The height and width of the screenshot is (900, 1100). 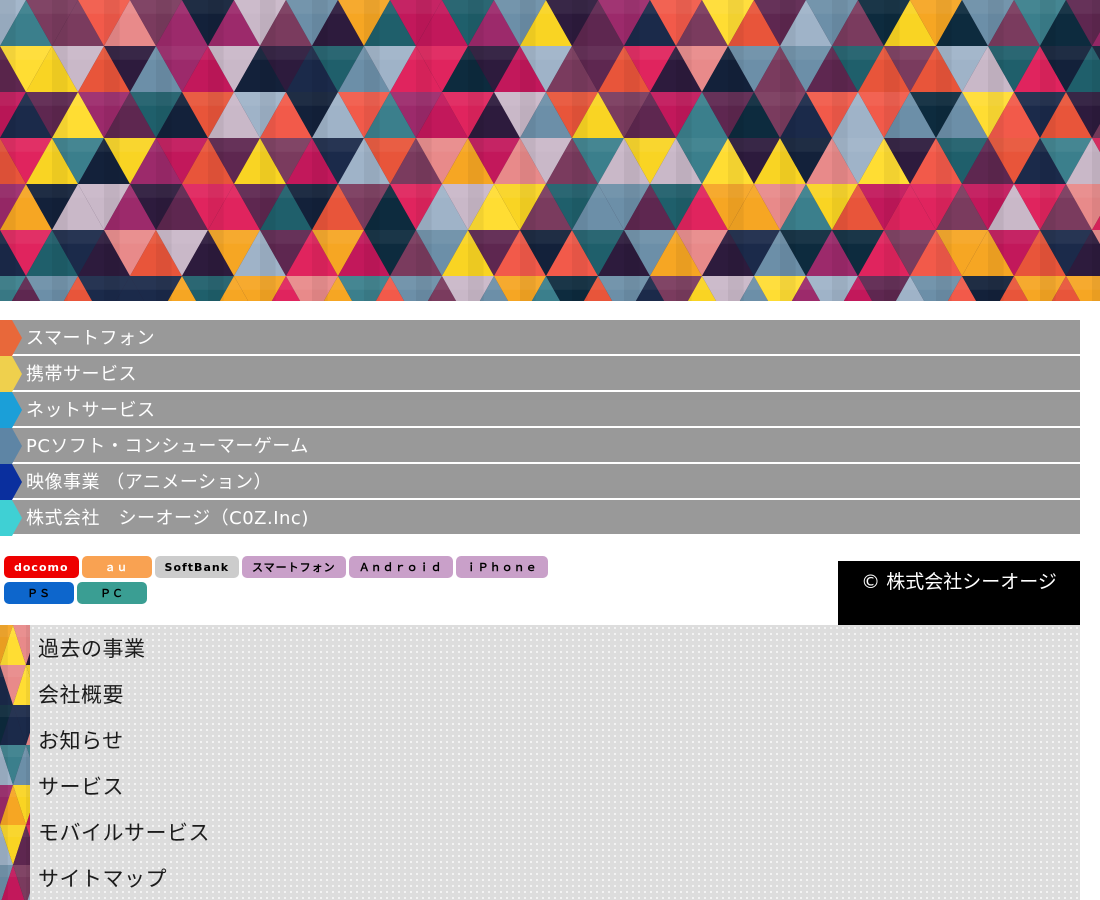 What do you see at coordinates (540, 338) in the screenshot?
I see `nav-item-1: スマートフォン` at bounding box center [540, 338].